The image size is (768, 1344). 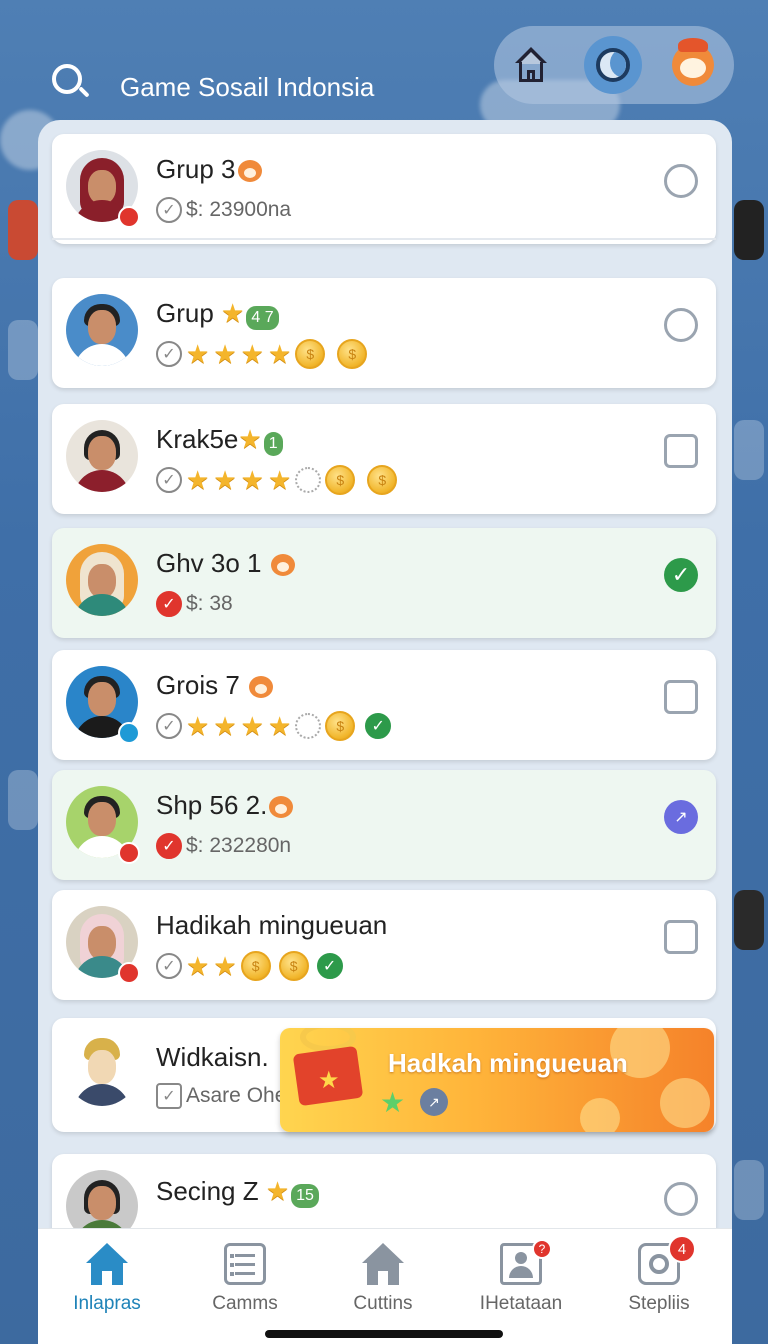 What do you see at coordinates (223, 846) in the screenshot?
I see `room-meta: ✓ $: 232280n` at bounding box center [223, 846].